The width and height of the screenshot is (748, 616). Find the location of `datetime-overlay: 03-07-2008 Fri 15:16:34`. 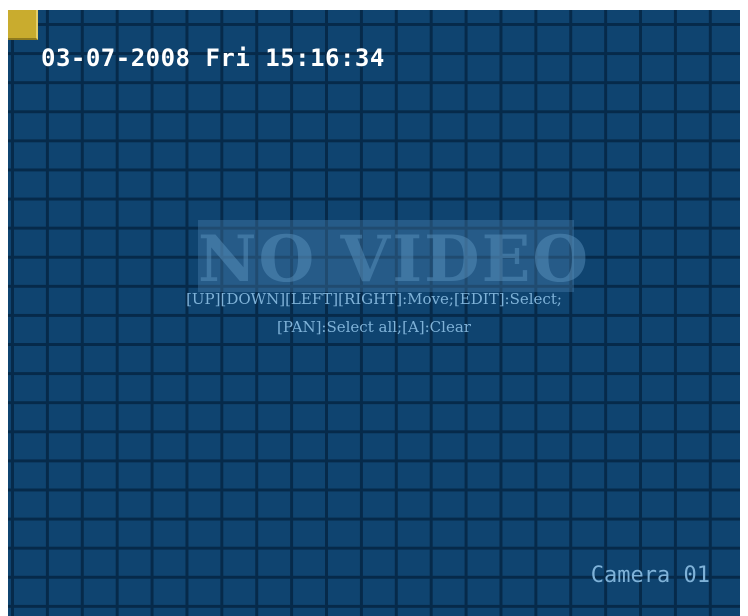

datetime-overlay: 03-07-2008 Fri 15:16:34 is located at coordinates (213, 58).